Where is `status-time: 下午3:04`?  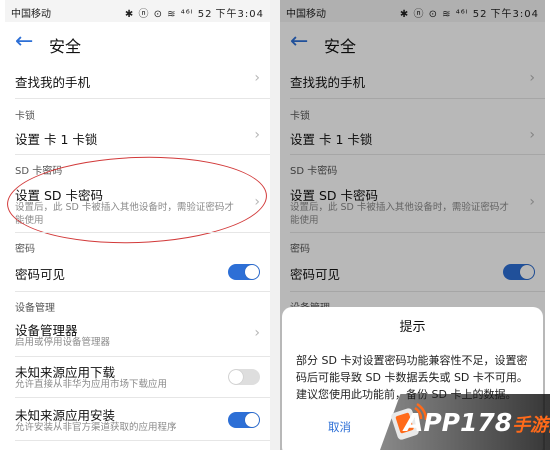 status-time: 下午3:04 is located at coordinates (239, 14).